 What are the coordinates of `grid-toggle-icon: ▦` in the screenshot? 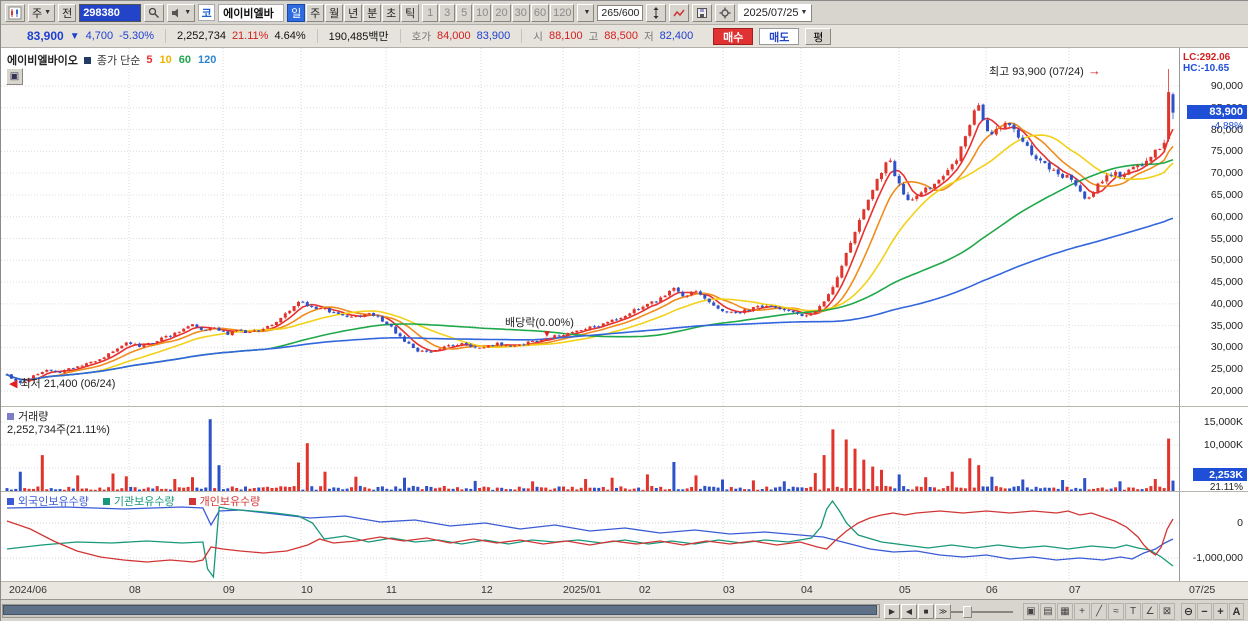 It's located at (1065, 611).